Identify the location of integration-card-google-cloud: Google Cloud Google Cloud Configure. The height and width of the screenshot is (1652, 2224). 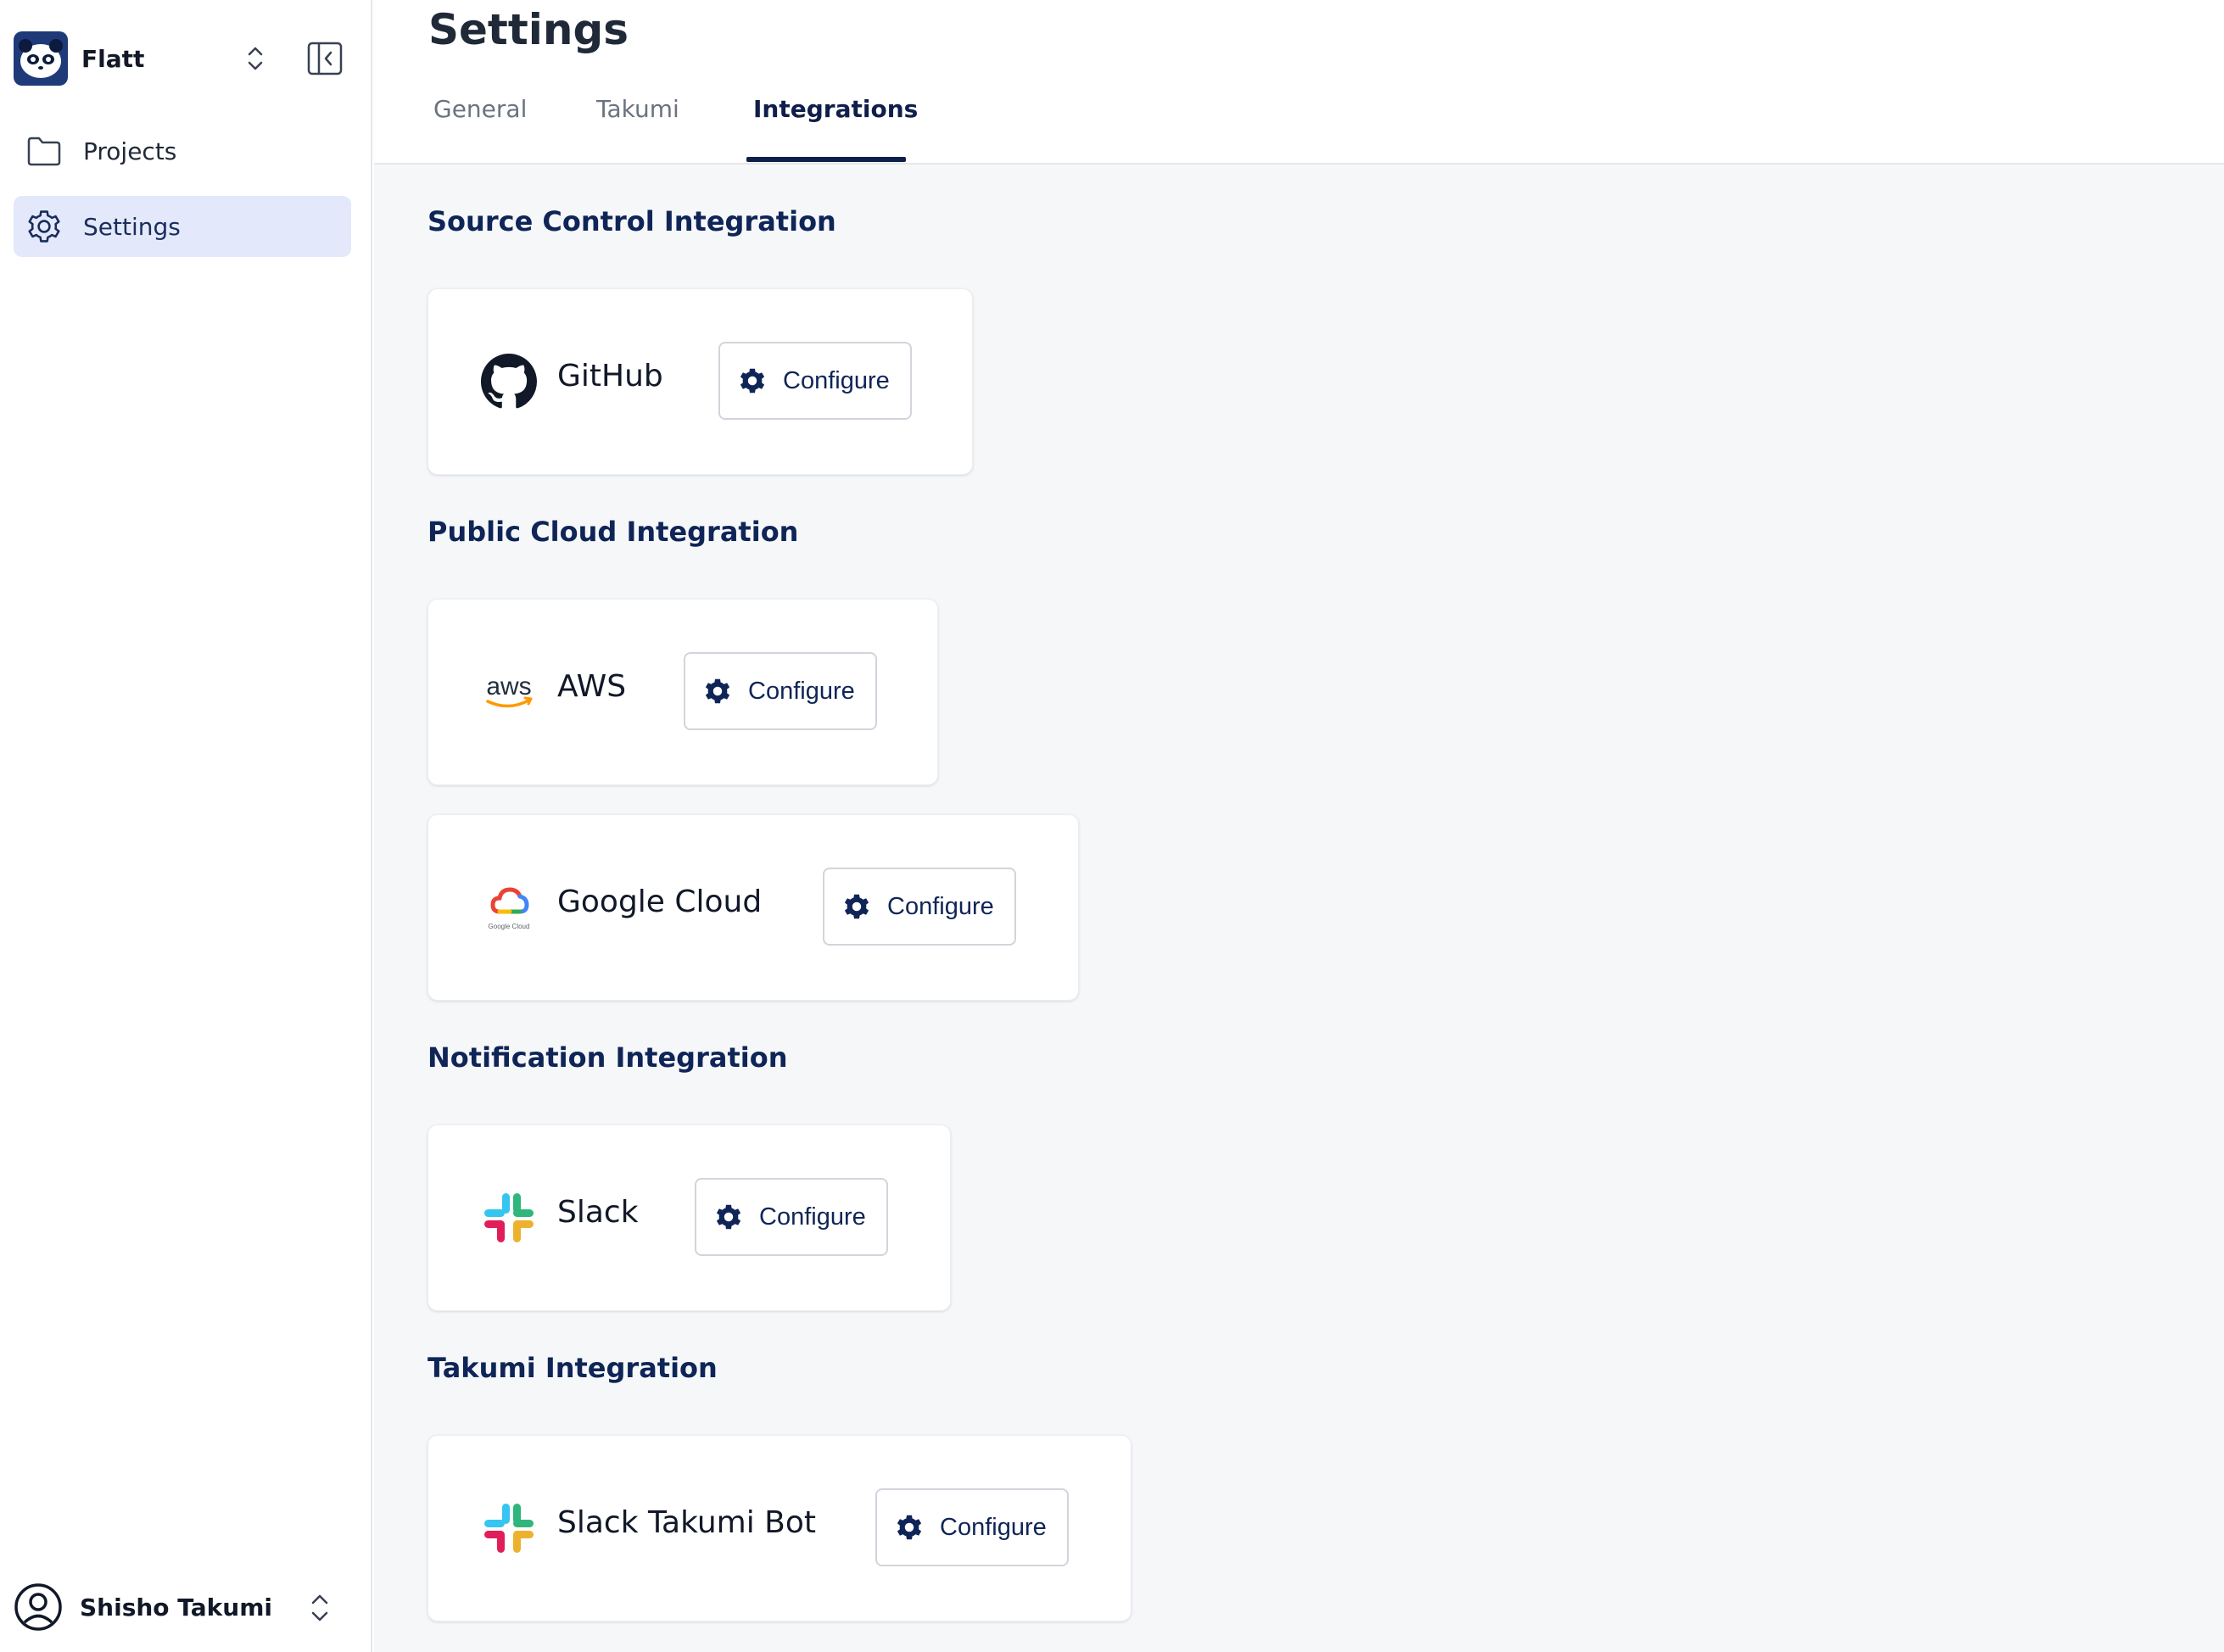
(753, 907).